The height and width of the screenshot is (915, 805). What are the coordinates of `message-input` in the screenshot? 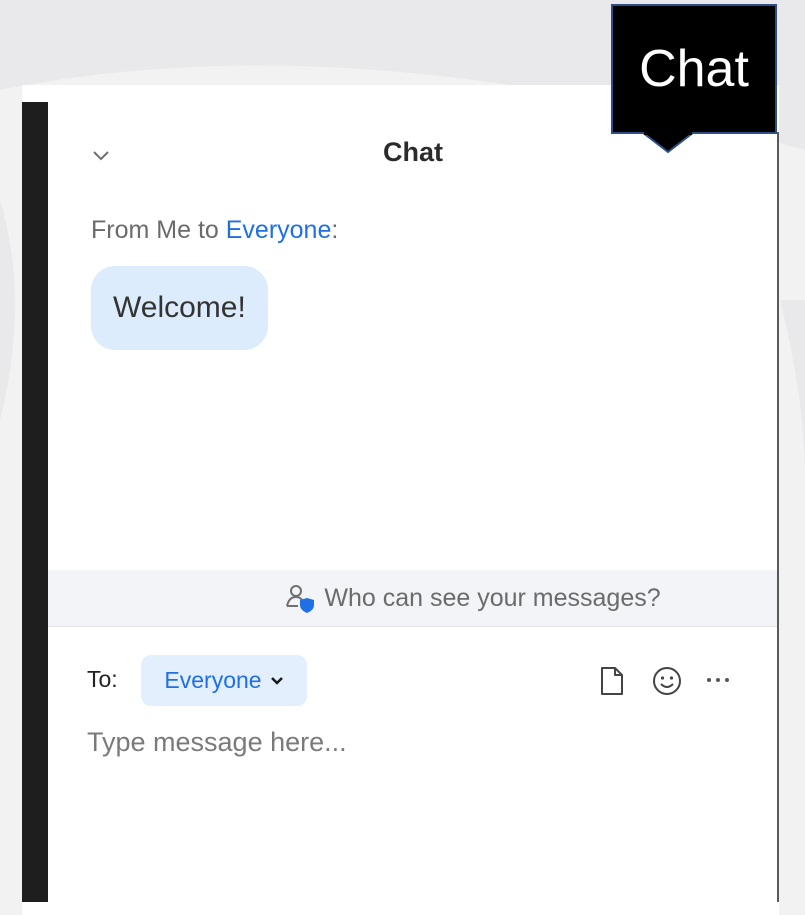 It's located at (417, 742).